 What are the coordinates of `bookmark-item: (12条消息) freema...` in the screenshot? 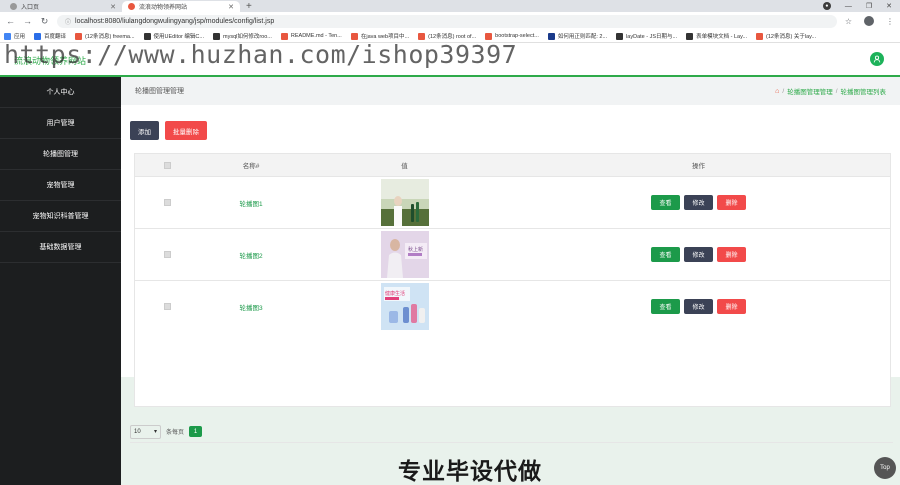 It's located at (105, 36).